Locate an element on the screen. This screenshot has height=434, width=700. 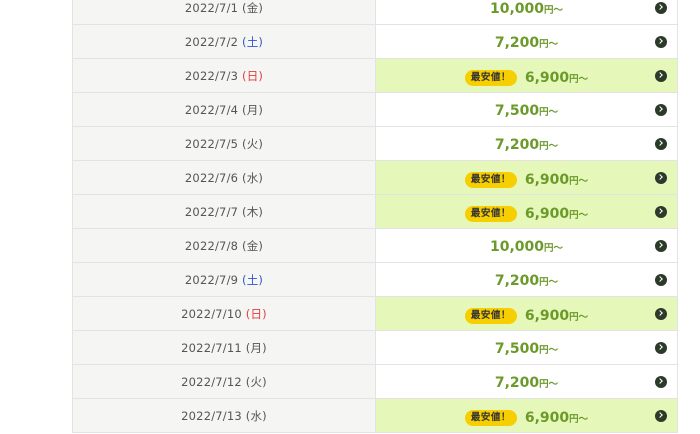
price-row: 2022/7/5 (火) 7,200 円～ is located at coordinates (375, 143).